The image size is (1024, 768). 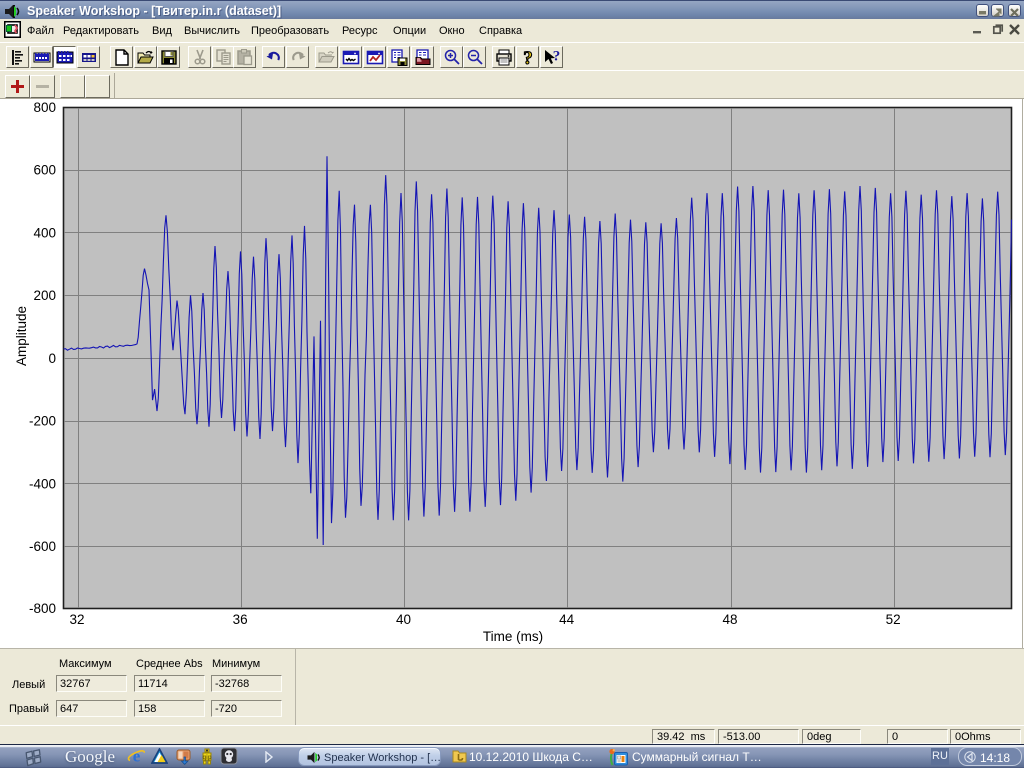 I want to click on svg-text: 200, so click(x=44, y=295).